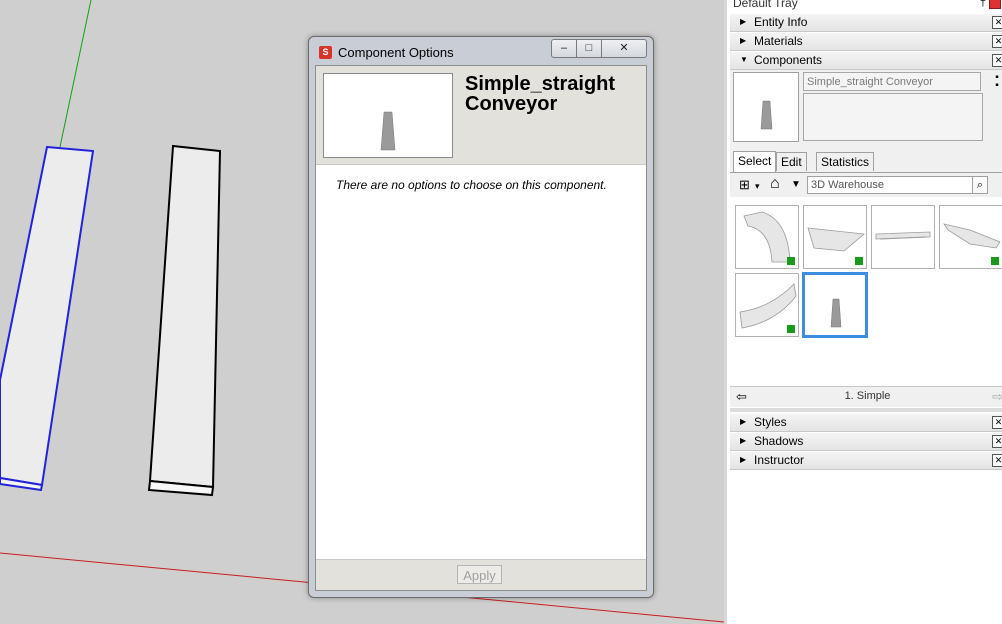  Describe the element at coordinates (788, 60) in the screenshot. I see `panel-label: Components` at that location.